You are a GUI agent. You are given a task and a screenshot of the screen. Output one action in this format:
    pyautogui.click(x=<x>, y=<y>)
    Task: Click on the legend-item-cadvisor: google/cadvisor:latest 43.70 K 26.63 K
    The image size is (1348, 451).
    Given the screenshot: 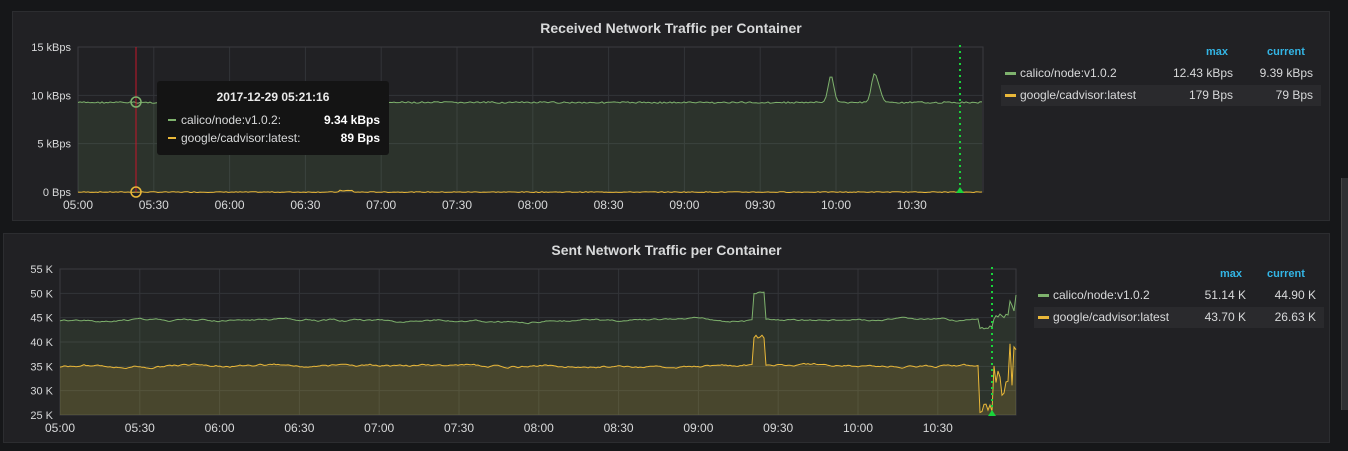 What is the action you would take?
    pyautogui.click(x=1179, y=317)
    